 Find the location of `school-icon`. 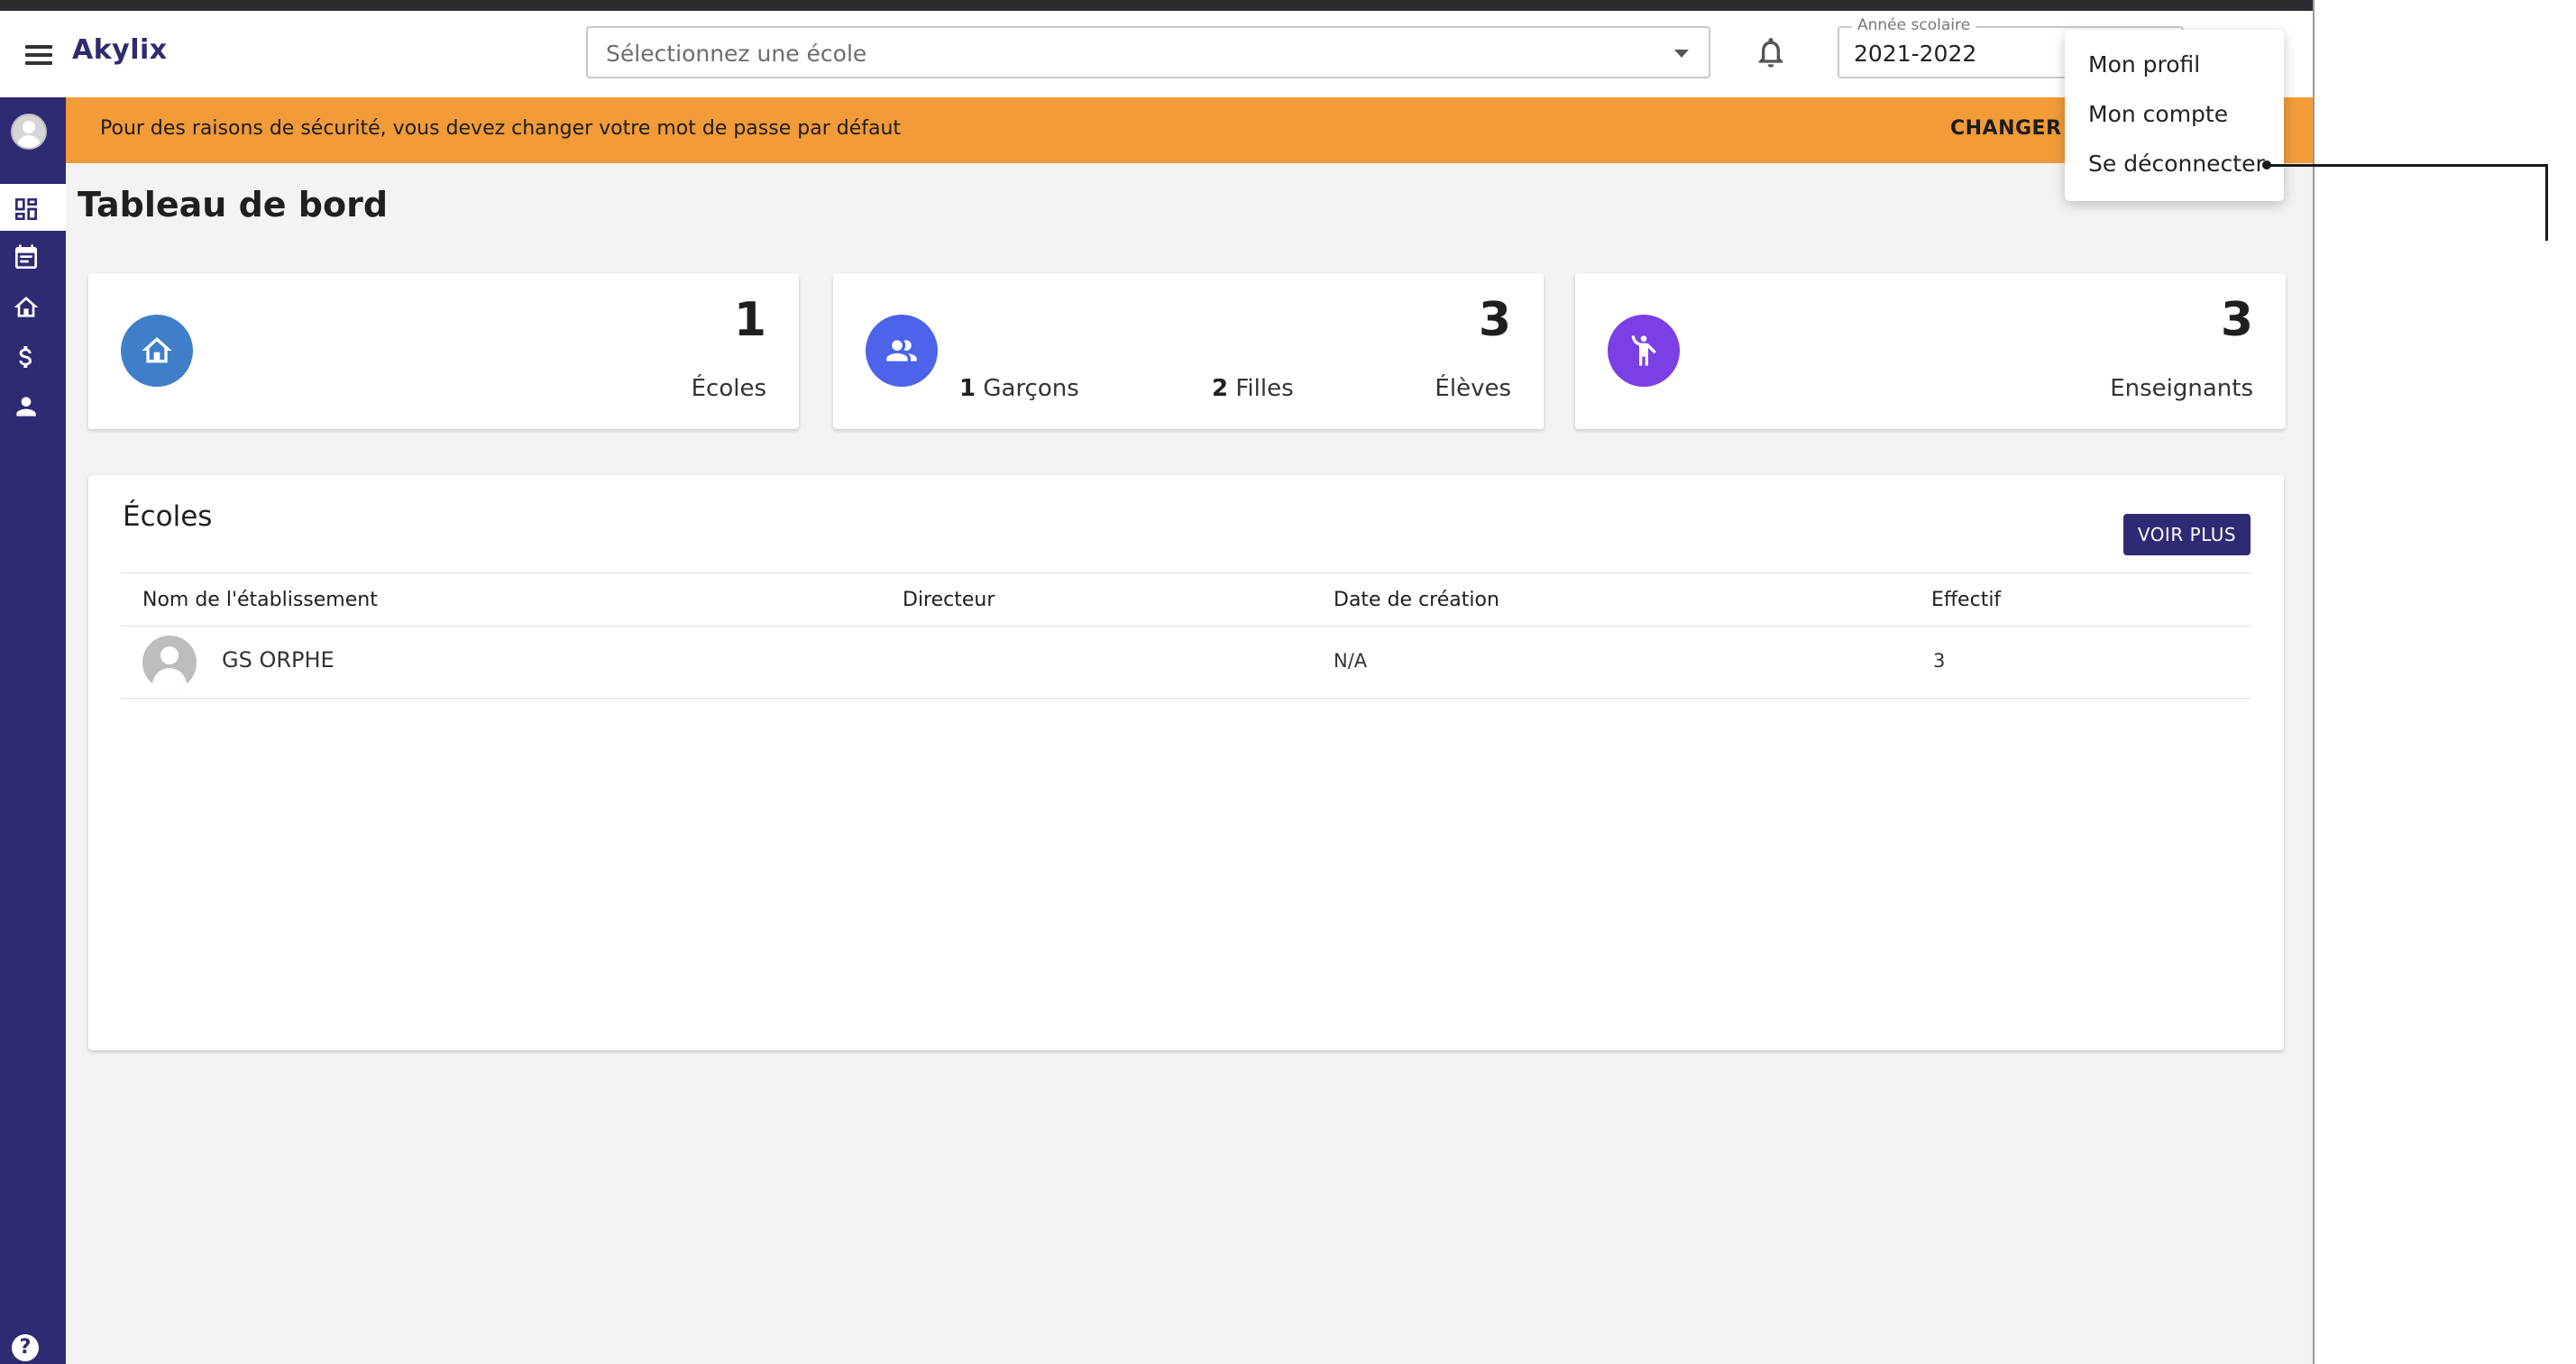

school-icon is located at coordinates (157, 351).